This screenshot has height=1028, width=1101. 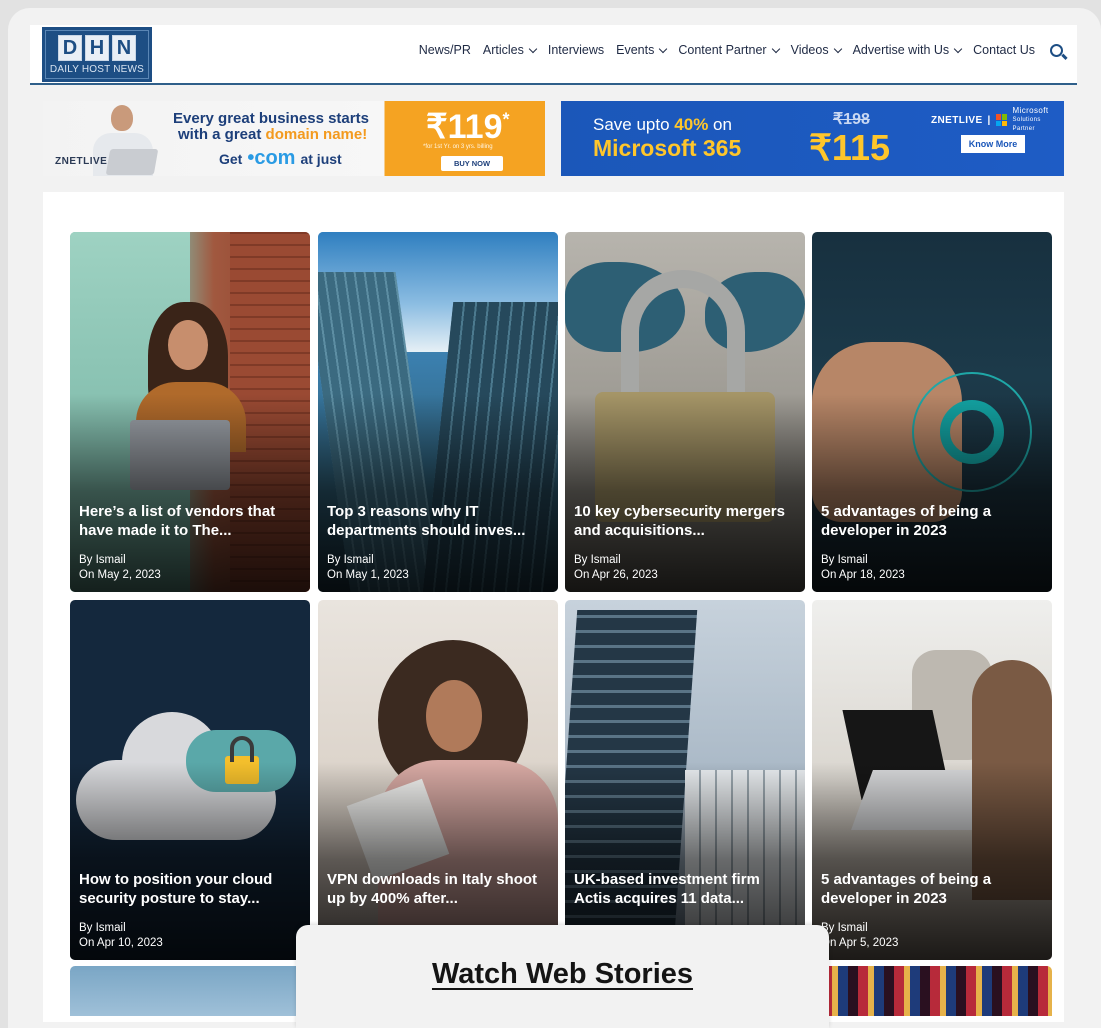 What do you see at coordinates (271, 118) in the screenshot?
I see `ad-headline-line1: Every great business starts` at bounding box center [271, 118].